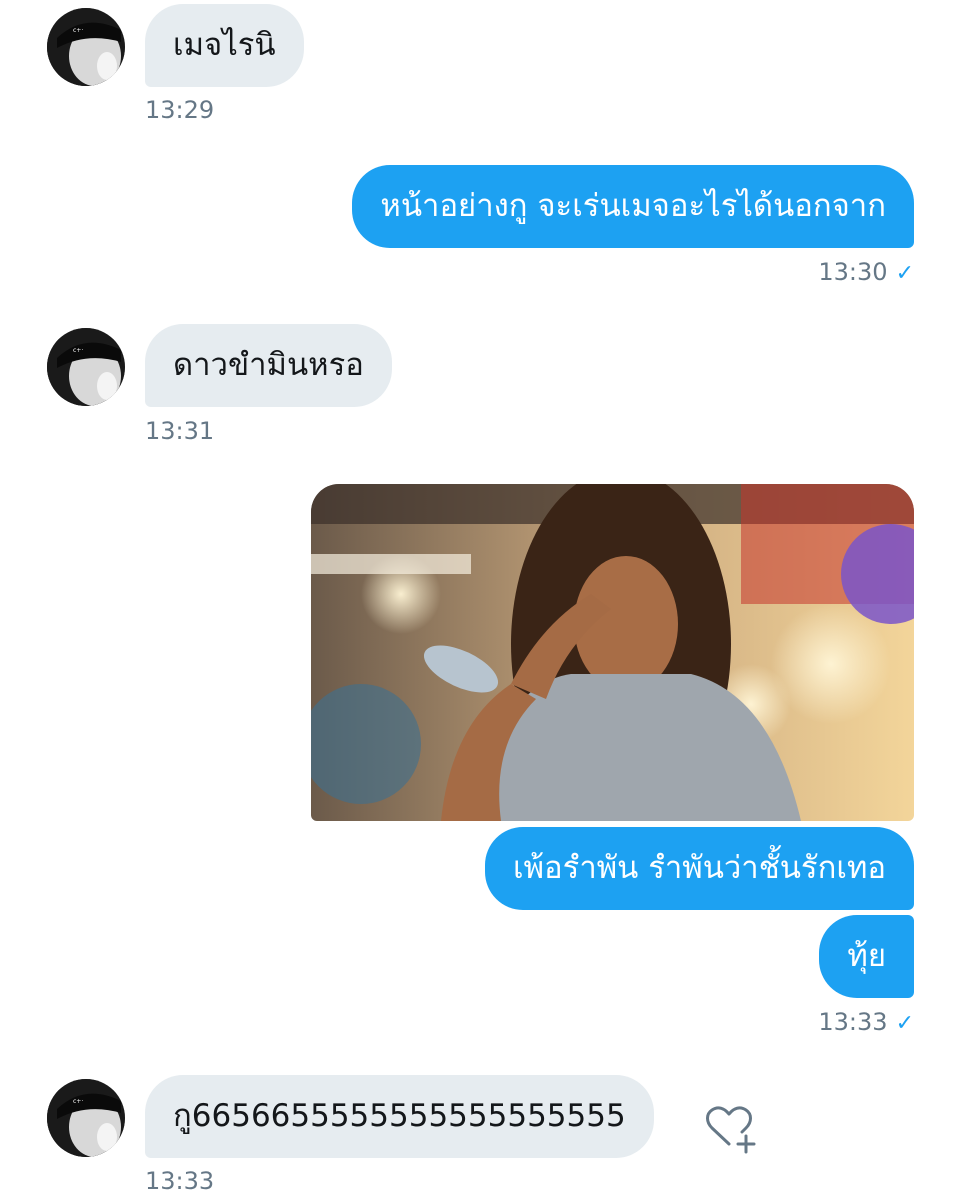 This screenshot has height=1200, width=959. What do you see at coordinates (180, 110) in the screenshot?
I see `message-timestamp: 13:29` at bounding box center [180, 110].